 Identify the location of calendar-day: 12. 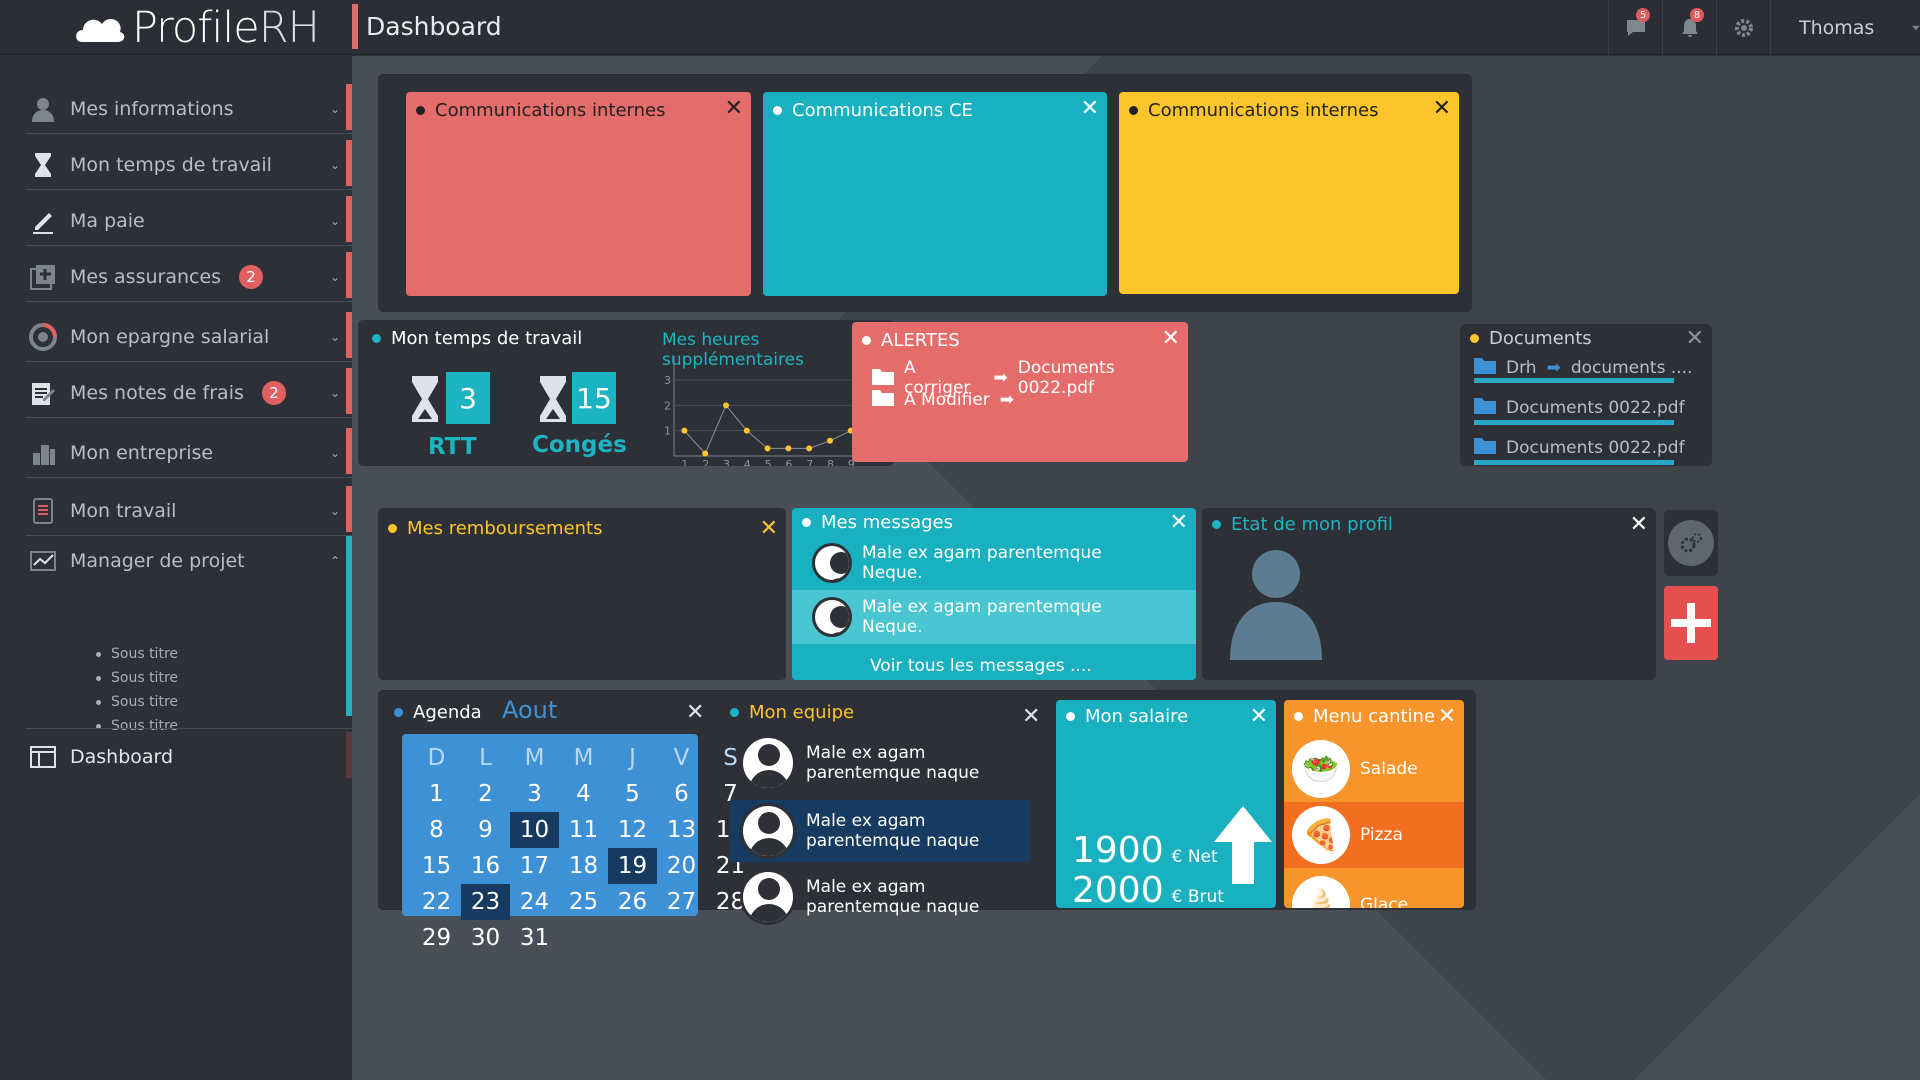
(632, 830).